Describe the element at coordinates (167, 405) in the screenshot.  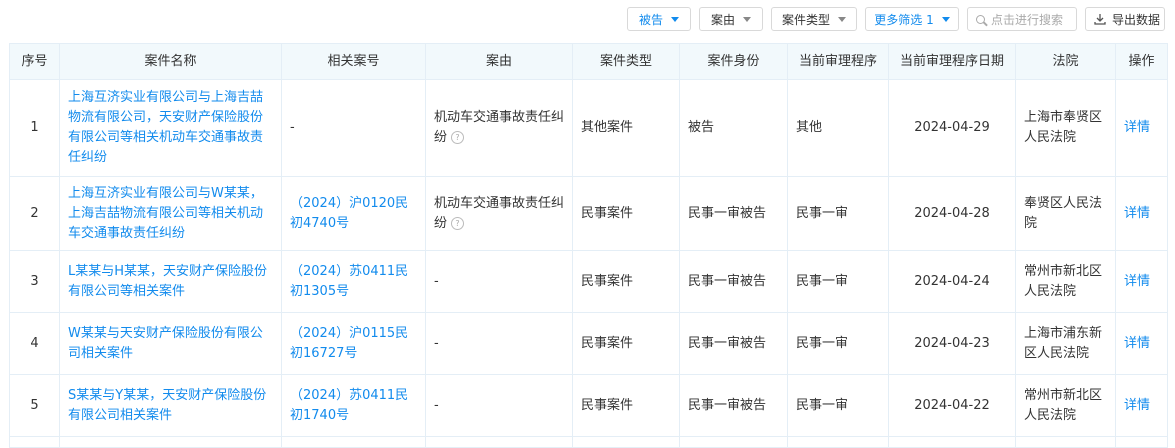
I see `case-name-link: S某某与Y某某，天安财产保险股份有限公司相关案件` at that location.